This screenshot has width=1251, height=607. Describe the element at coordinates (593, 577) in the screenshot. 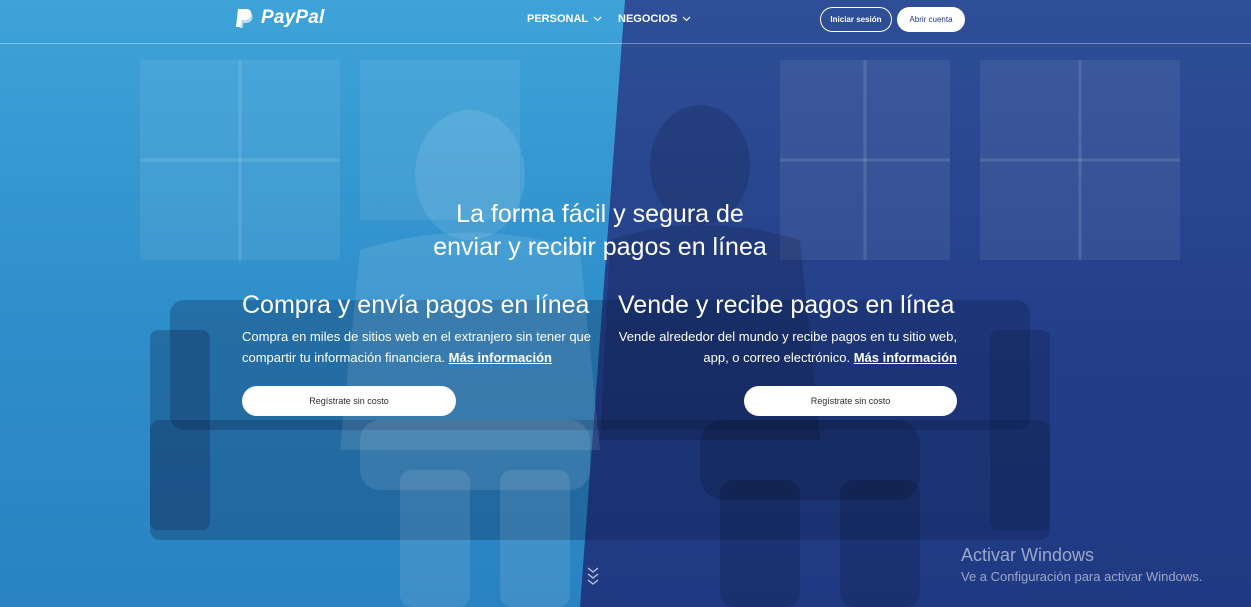

I see `double-chevron-down-icon` at that location.